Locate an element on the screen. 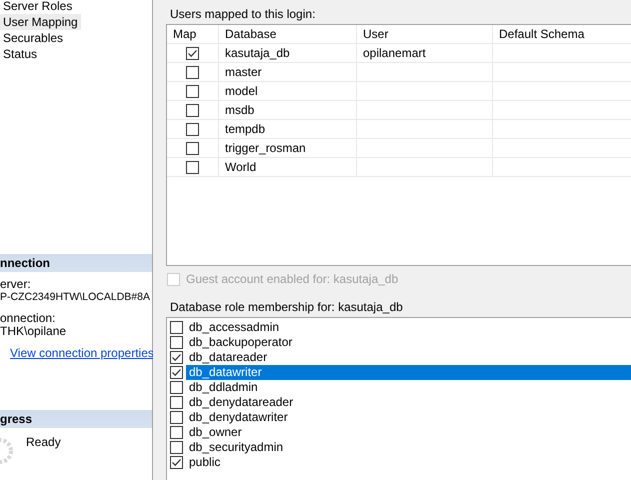 This screenshot has width=631, height=480. role-item: db_ddladmin is located at coordinates (408, 387).